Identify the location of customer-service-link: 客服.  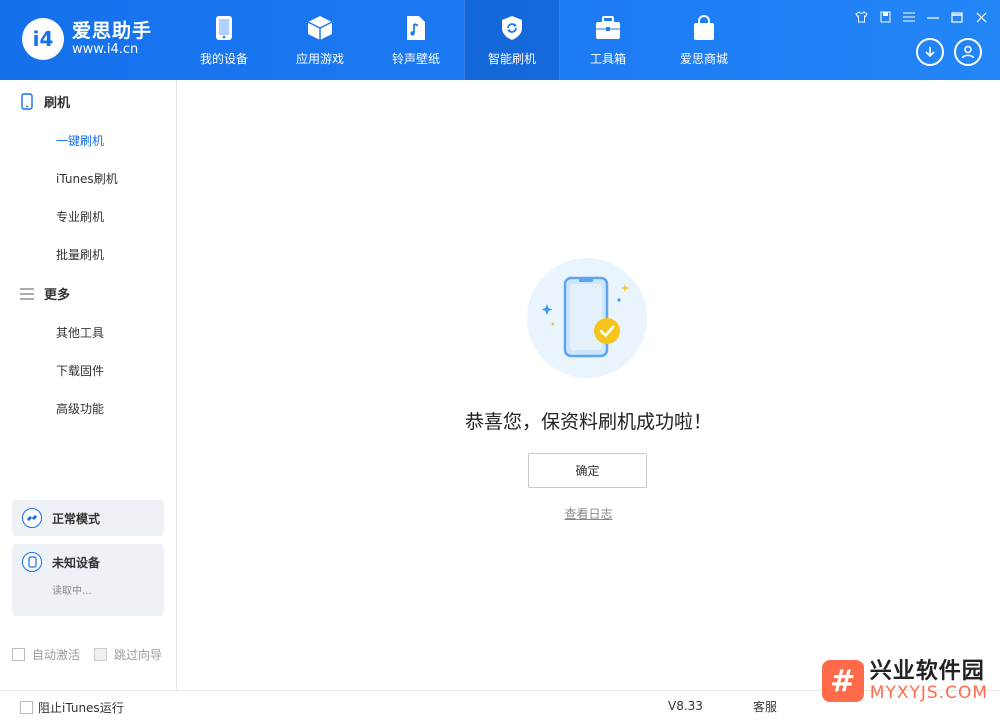
(765, 706).